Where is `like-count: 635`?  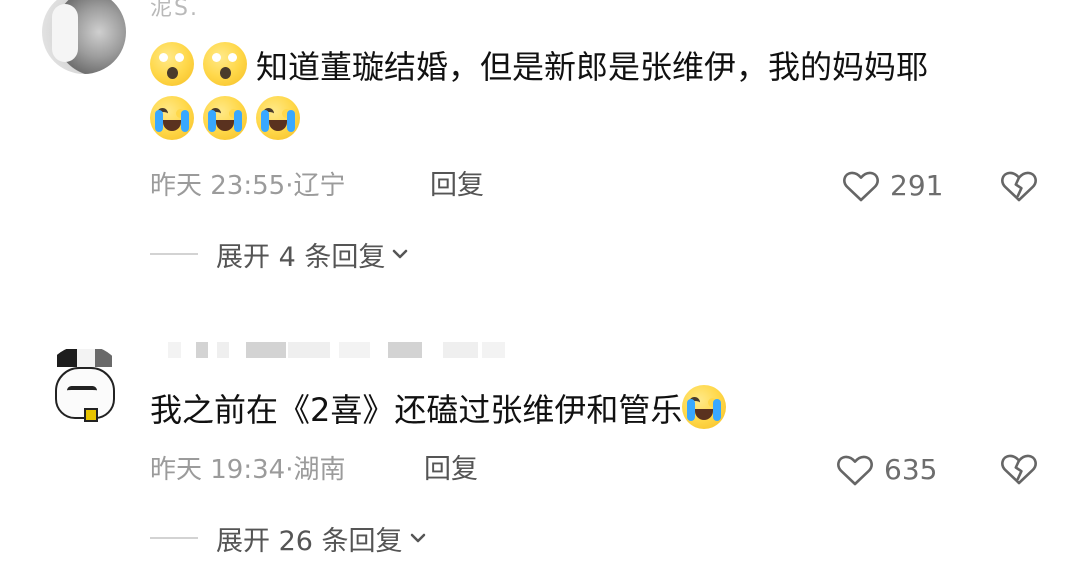
like-count: 635 is located at coordinates (911, 469).